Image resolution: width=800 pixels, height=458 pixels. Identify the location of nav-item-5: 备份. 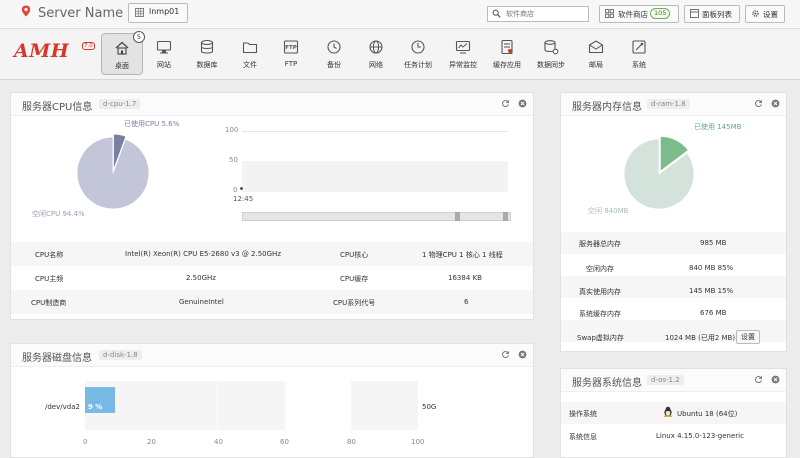
(334, 53).